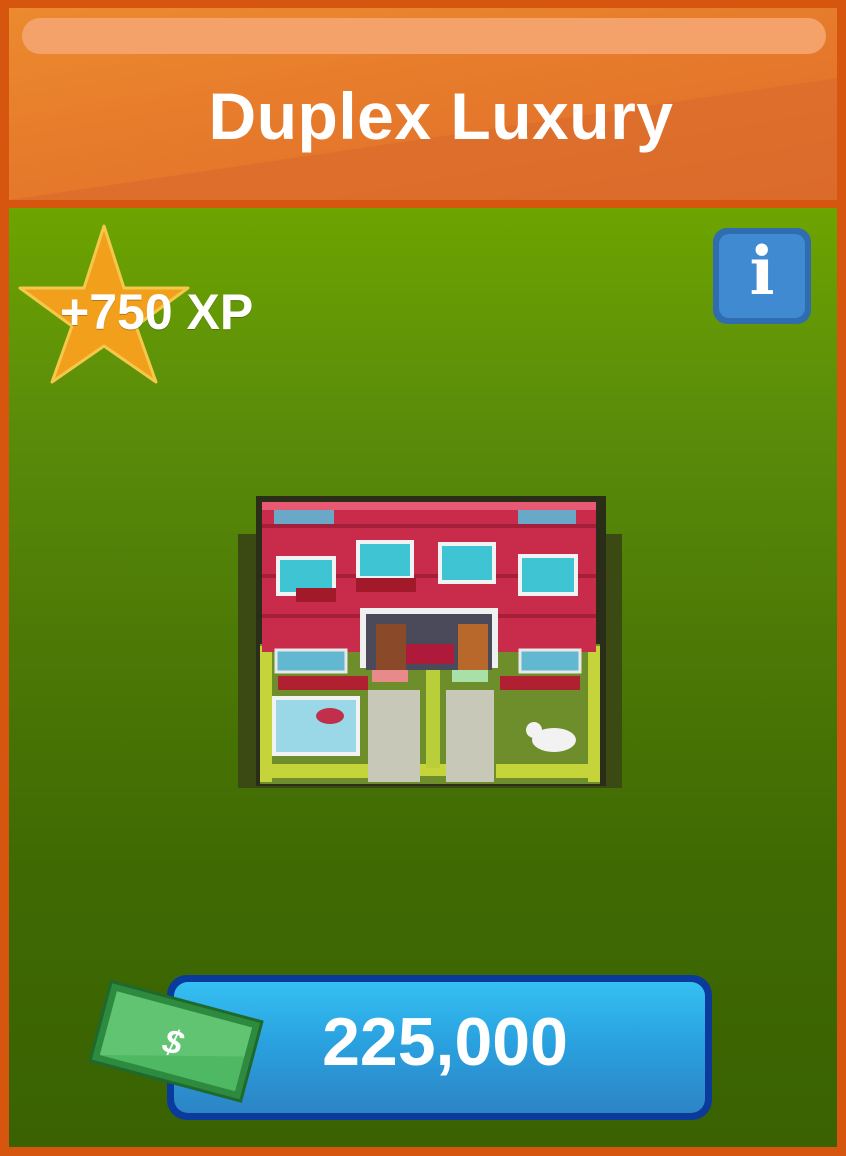  I want to click on xp-reward-label: +750 XP, so click(157, 312).